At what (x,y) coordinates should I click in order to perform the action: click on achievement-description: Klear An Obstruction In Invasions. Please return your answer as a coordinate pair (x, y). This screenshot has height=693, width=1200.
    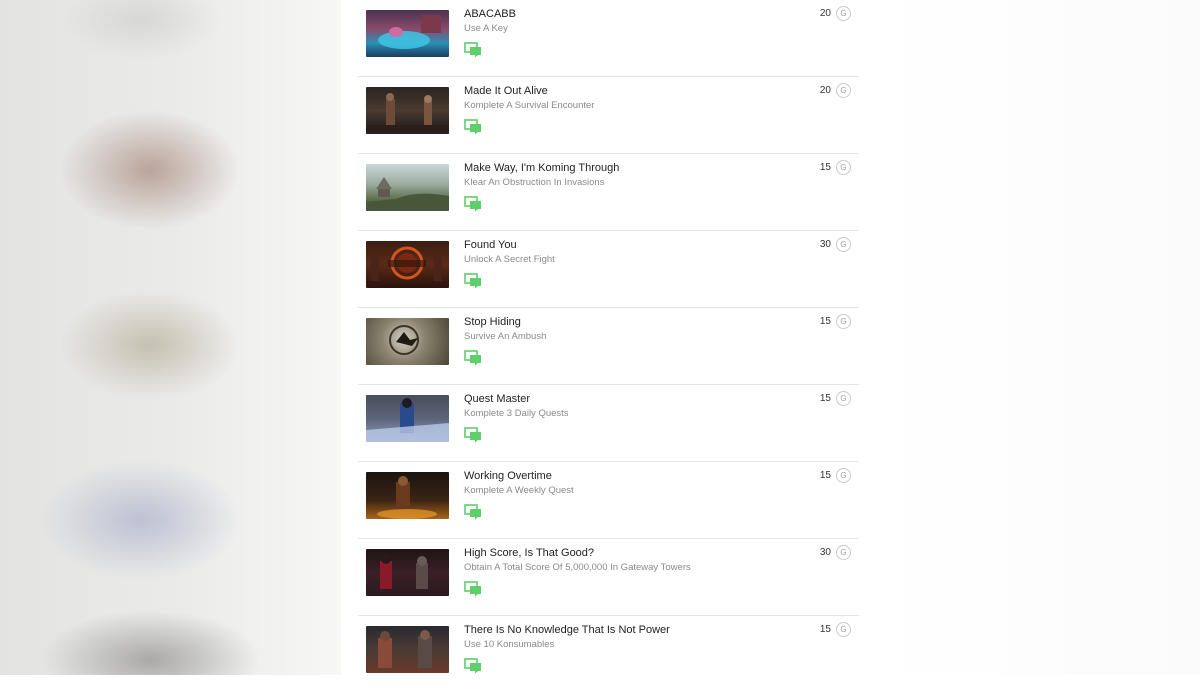
    Looking at the image, I should click on (534, 182).